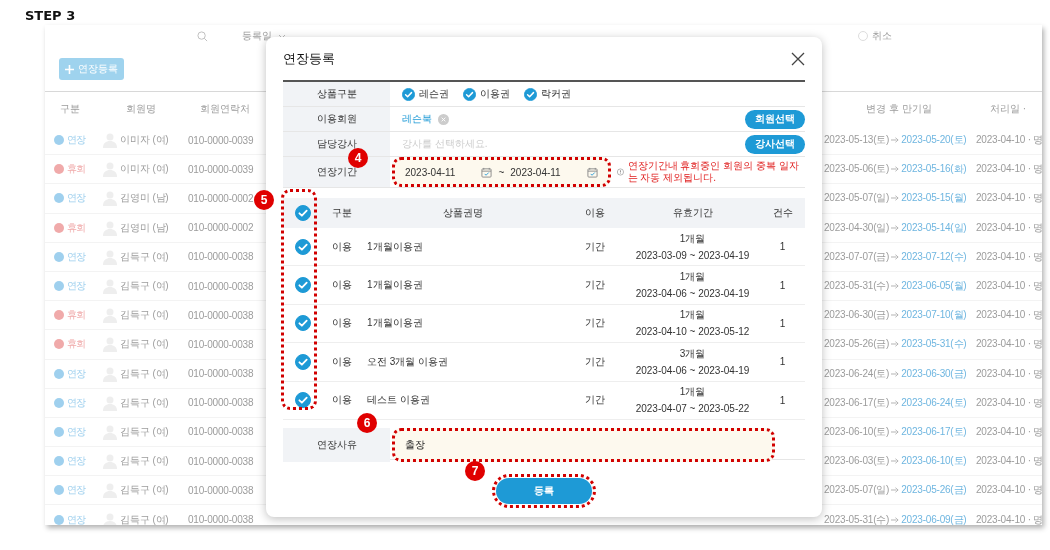 The image size is (1050, 550). Describe the element at coordinates (257, 36) in the screenshot. I see `date-type-select: 등록일` at that location.